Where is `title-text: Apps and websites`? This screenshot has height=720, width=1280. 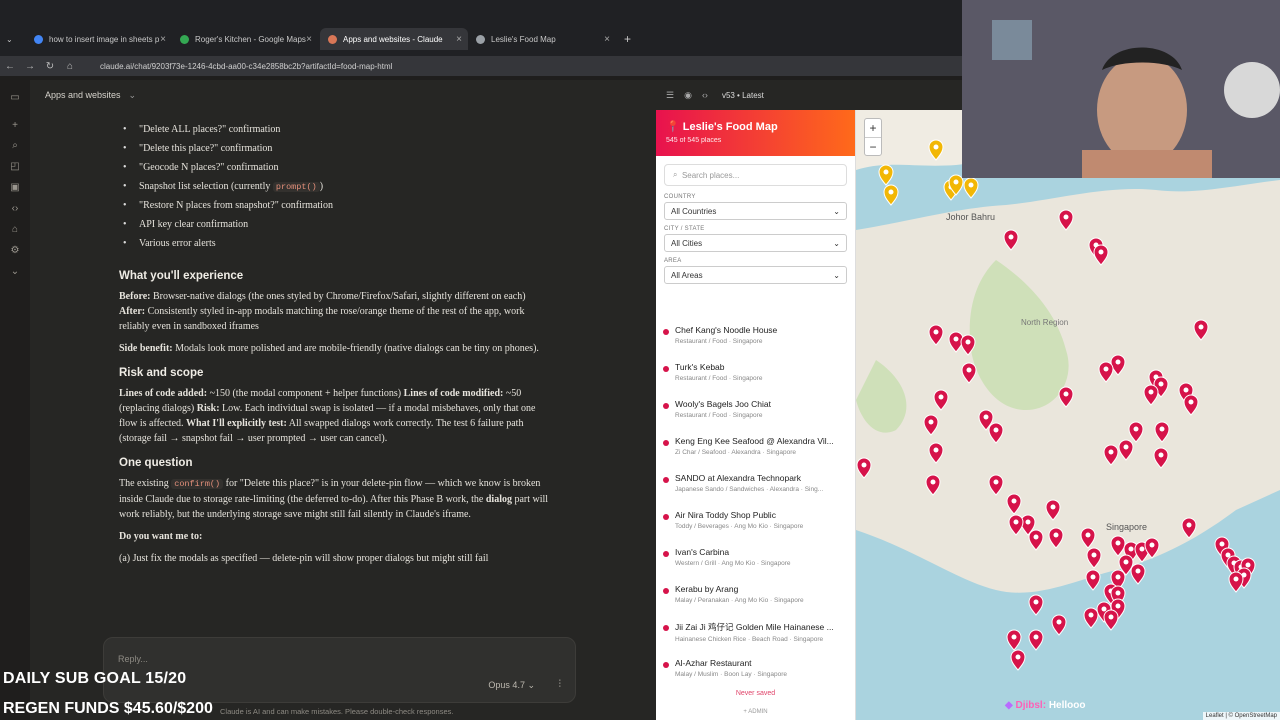
title-text: Apps and websites is located at coordinates (83, 95).